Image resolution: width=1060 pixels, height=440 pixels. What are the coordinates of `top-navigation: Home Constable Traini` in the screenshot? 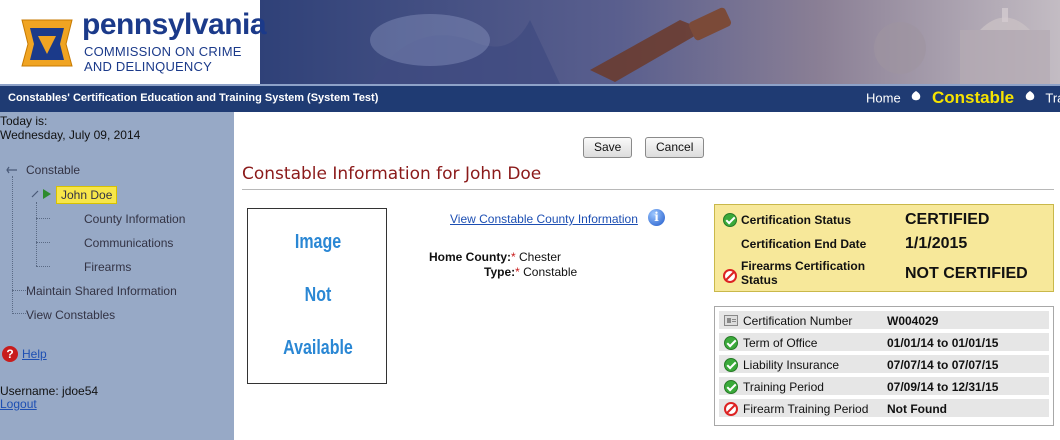 It's located at (963, 98).